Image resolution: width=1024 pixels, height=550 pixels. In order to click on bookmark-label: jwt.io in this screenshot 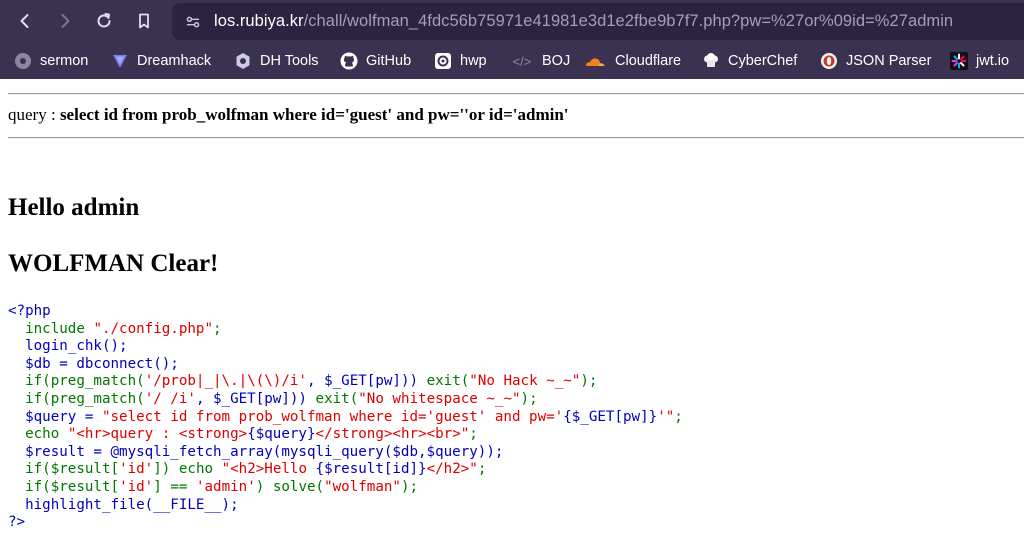, I will do `click(993, 61)`.